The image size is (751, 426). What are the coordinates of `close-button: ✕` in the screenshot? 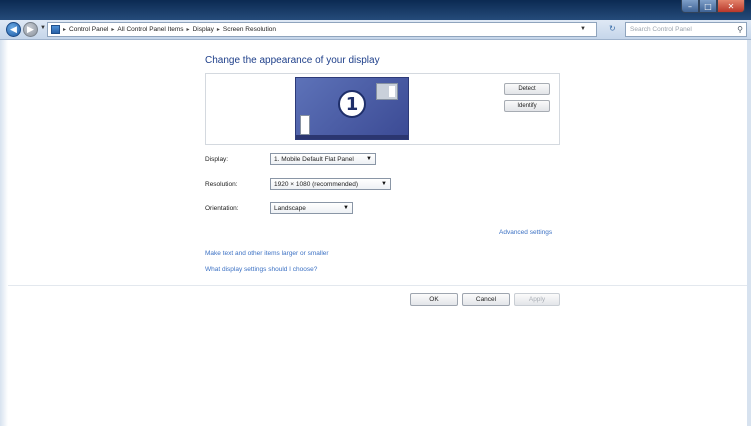 It's located at (731, 6).